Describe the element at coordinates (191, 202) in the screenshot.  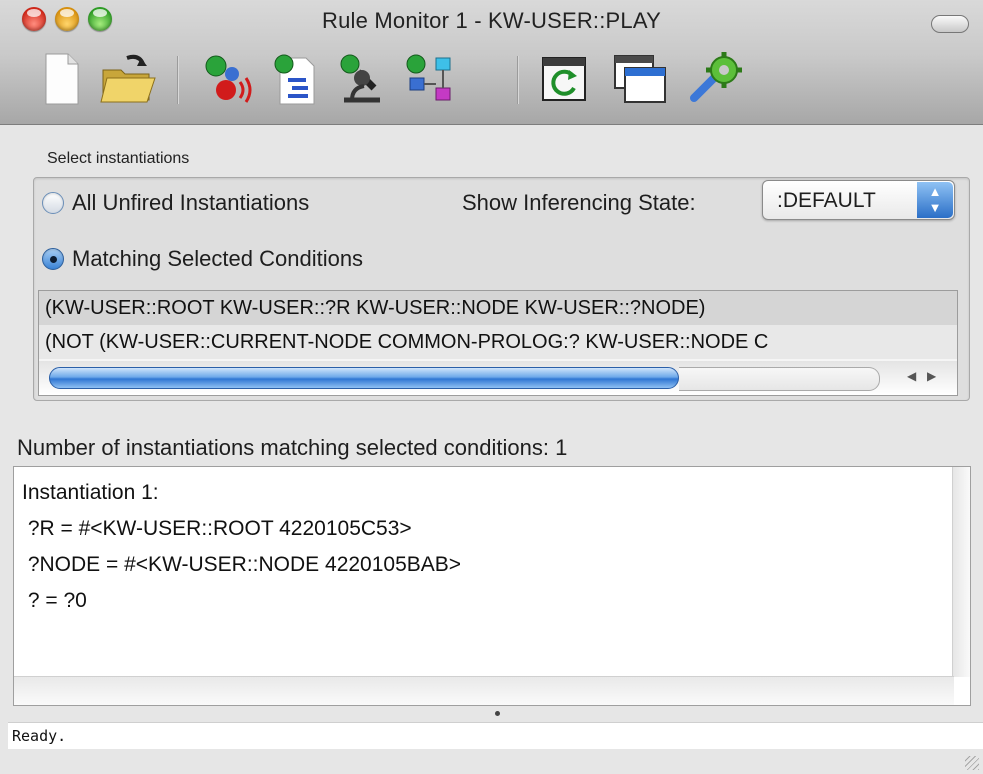
I see `all-unfired-label: All Unfired Instantiations` at that location.